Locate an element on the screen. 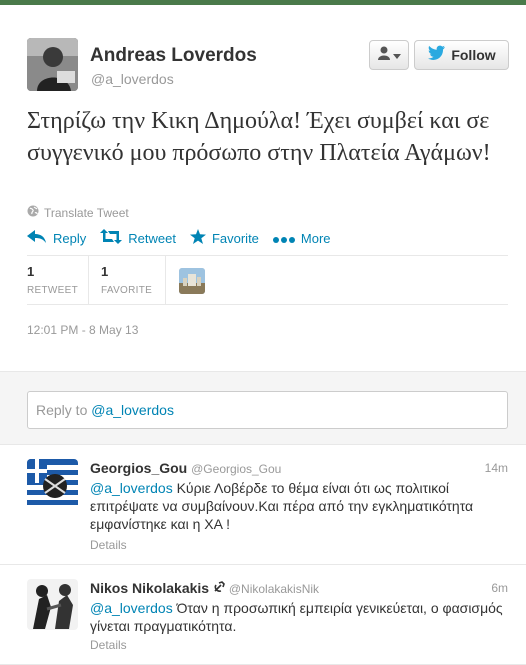  tweet-stats: 1 RETWEET 1 FAVORITE is located at coordinates (267, 280).